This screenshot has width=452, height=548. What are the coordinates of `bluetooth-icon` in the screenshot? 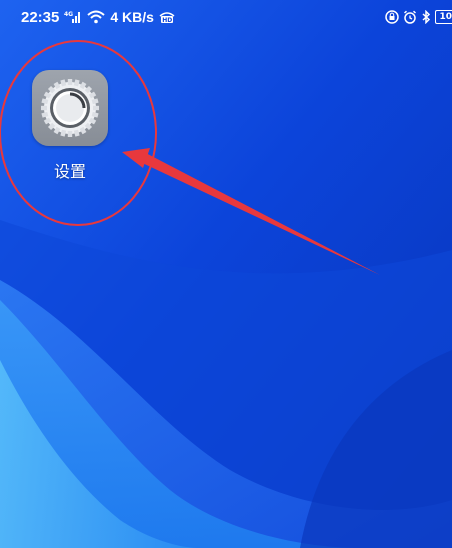 It's located at (426, 17).